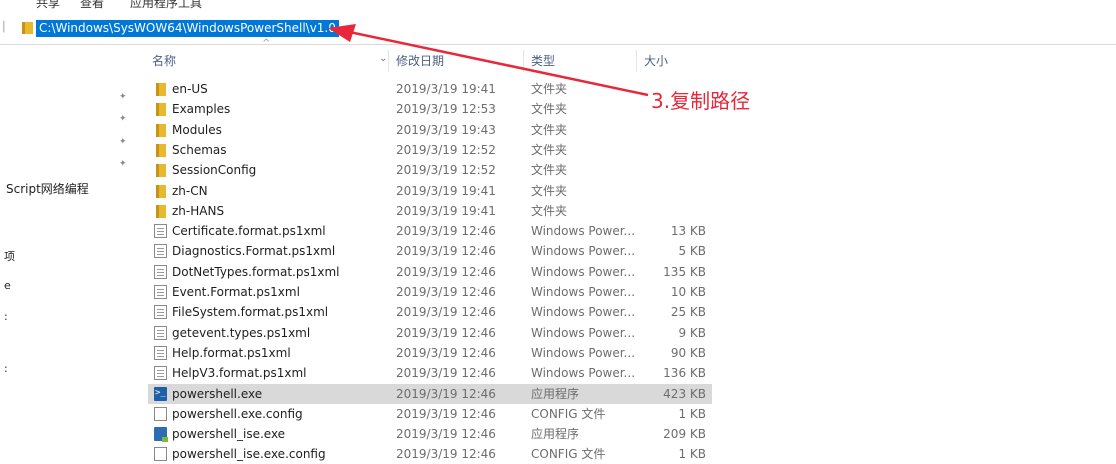  What do you see at coordinates (342, 33) in the screenshot?
I see `arrow-head` at bounding box center [342, 33].